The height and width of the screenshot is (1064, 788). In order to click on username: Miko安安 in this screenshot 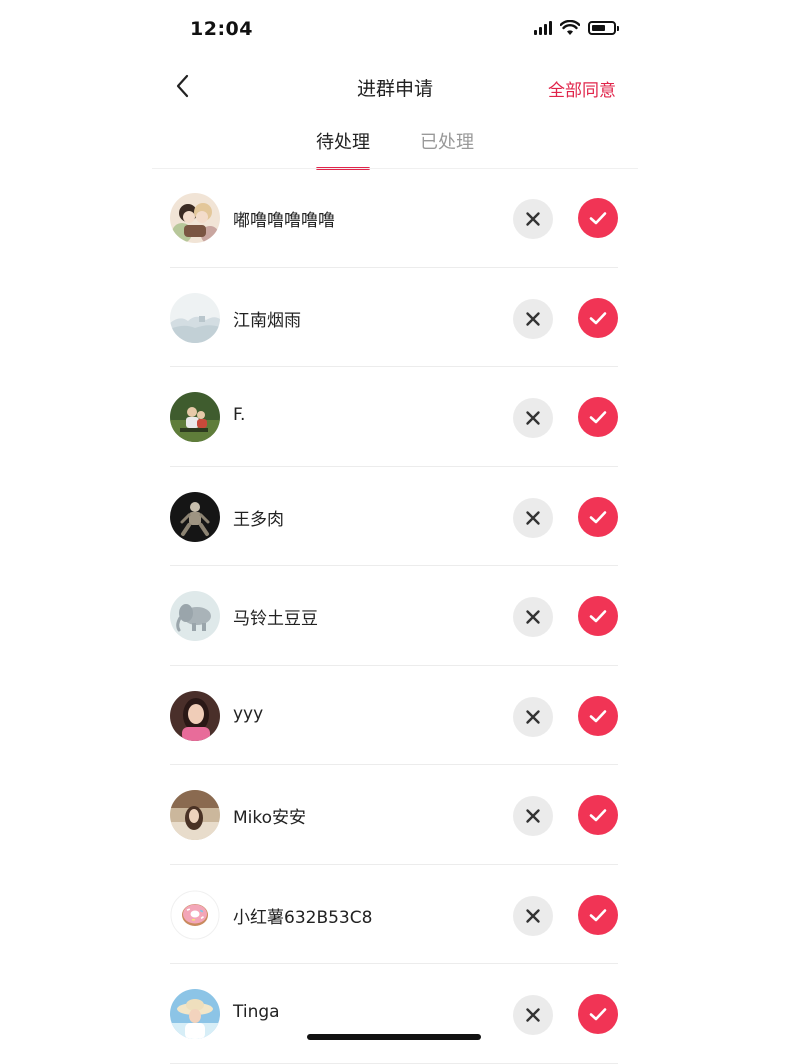, I will do `click(270, 818)`.